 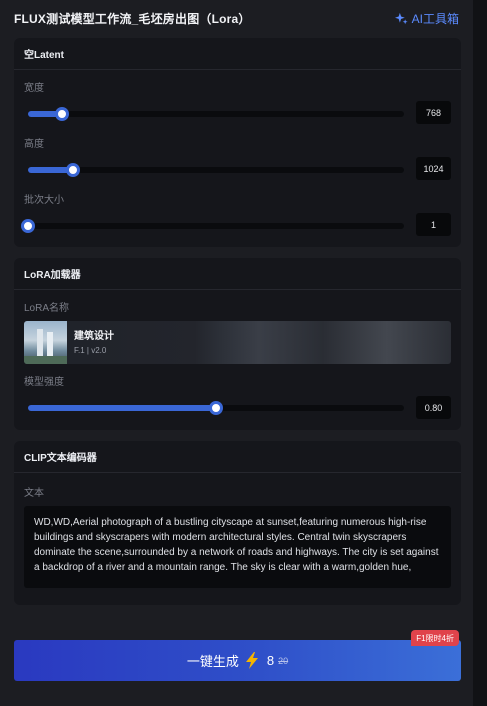 I want to click on header: FLUX测试模型工作流_毛坯房出图（Lora） AI工具箱, so click(x=243, y=18).